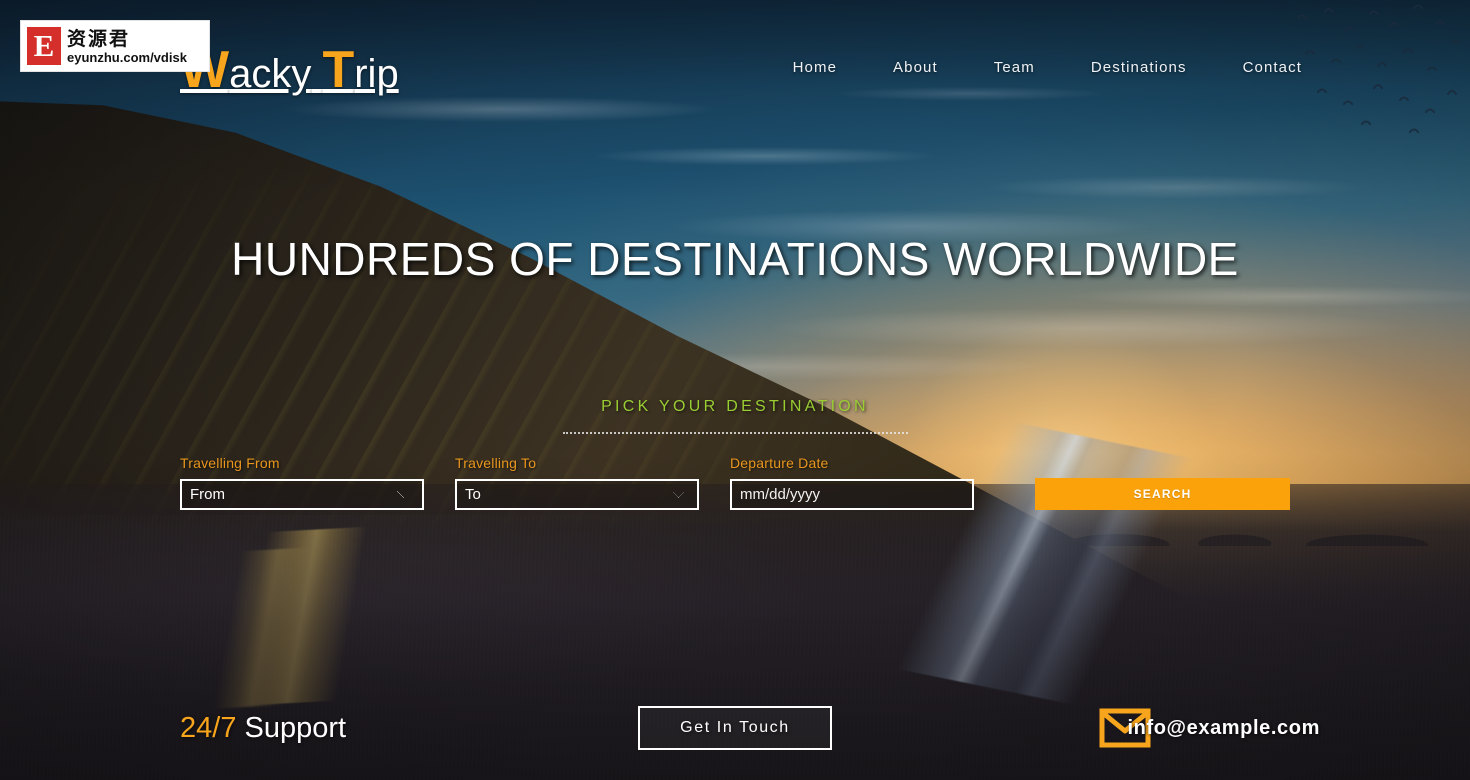 The height and width of the screenshot is (780, 1470). What do you see at coordinates (127, 57) in the screenshot?
I see `watermark-url: eyunzhu.com/vdisk` at bounding box center [127, 57].